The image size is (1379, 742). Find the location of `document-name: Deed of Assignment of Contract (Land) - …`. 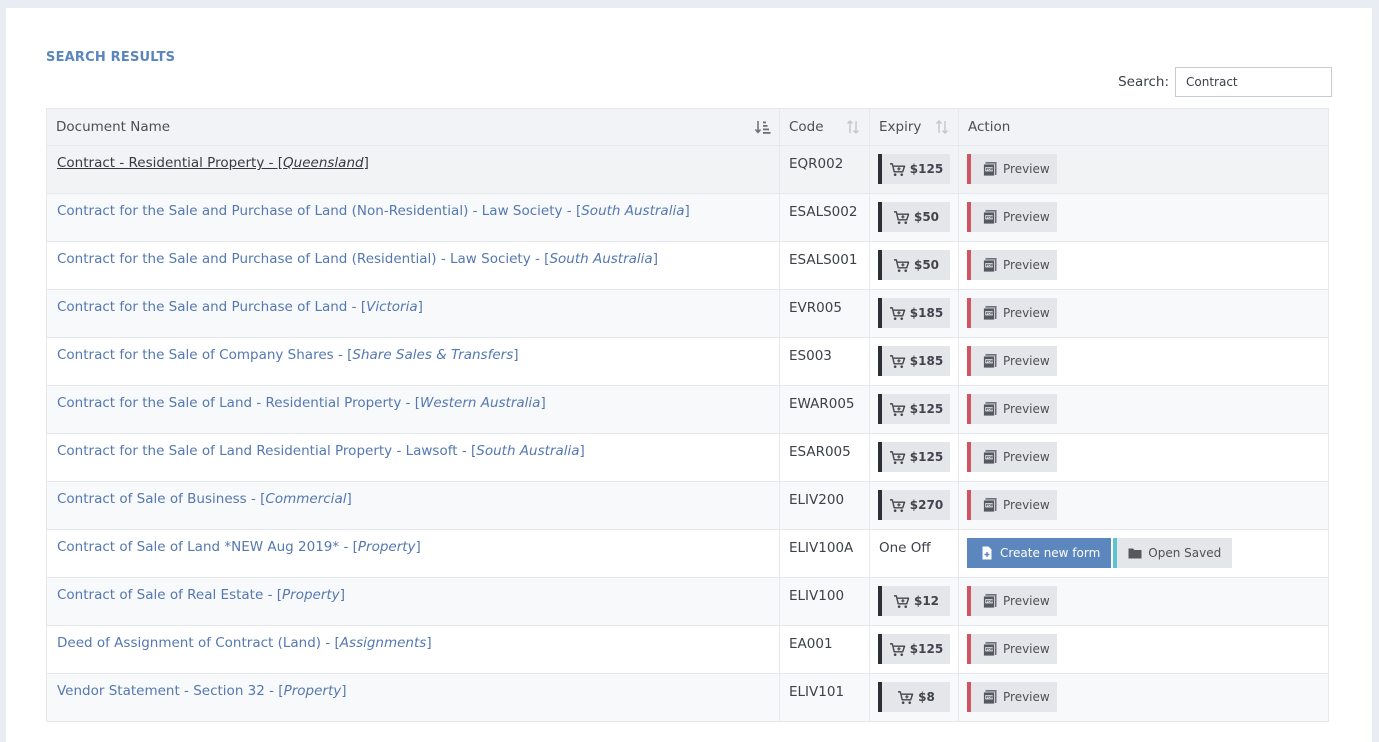

document-name: Deed of Assignment of Contract (Land) - … is located at coordinates (198, 643).